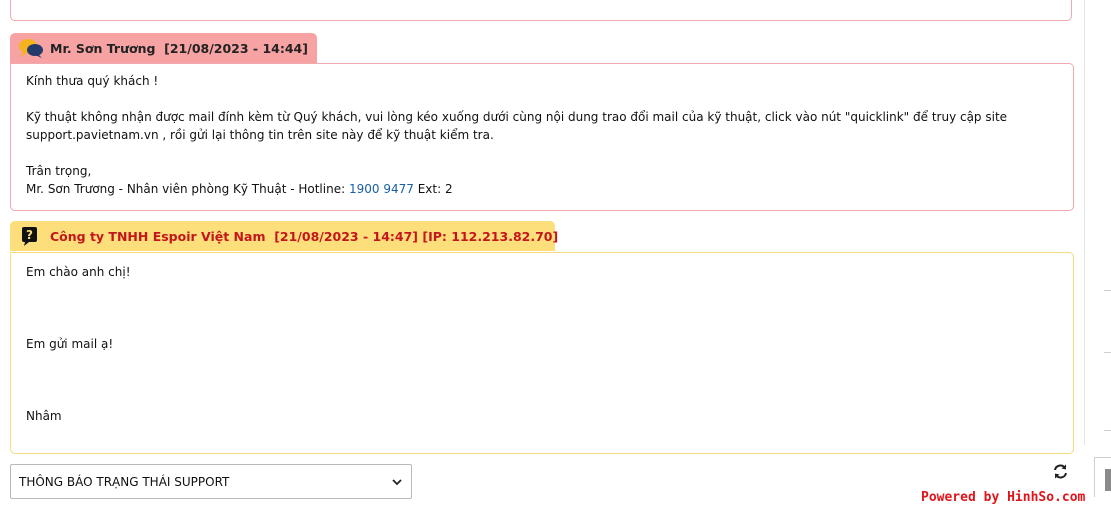 The height and width of the screenshot is (505, 1111). Describe the element at coordinates (435, 189) in the screenshot. I see `hotline-extension: Ext: 2` at that location.